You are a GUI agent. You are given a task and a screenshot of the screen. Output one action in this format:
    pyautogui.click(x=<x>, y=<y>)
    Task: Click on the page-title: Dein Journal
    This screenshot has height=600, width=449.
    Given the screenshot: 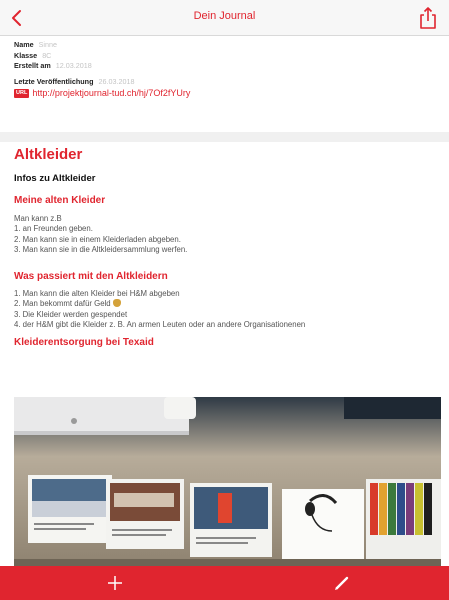 What is the action you would take?
    pyautogui.click(x=224, y=16)
    